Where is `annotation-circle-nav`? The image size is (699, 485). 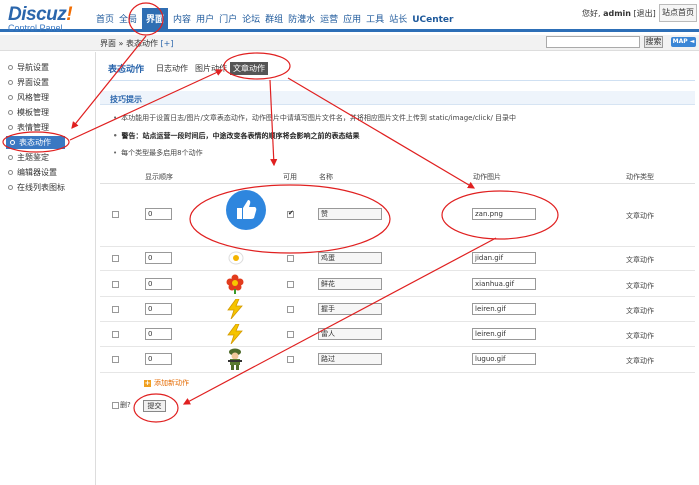
annotation-circle-nav is located at coordinates (146, 19).